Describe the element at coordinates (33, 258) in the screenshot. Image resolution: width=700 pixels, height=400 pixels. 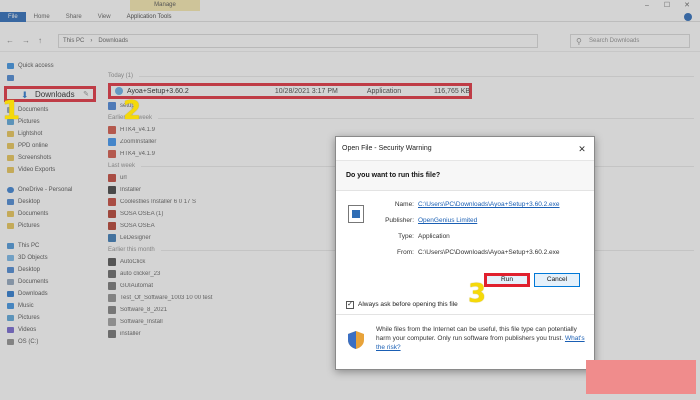
I see `nav-label: 3D Objects` at that location.